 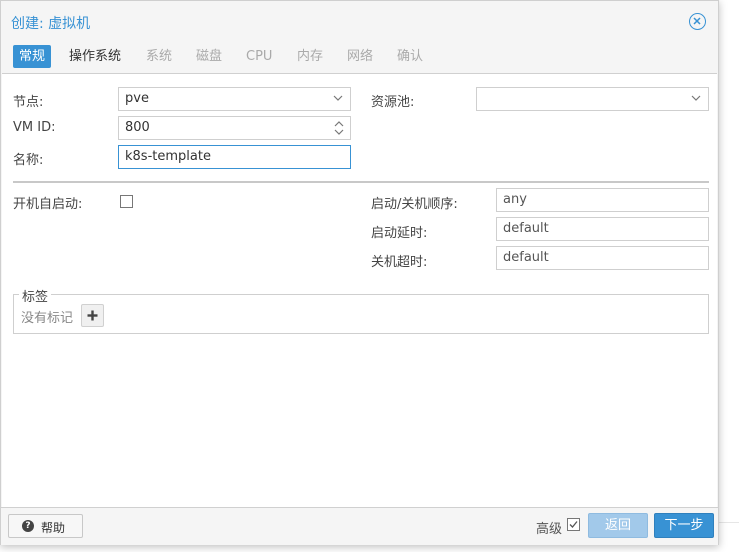 I want to click on onboot-checkbox, so click(x=126, y=201).